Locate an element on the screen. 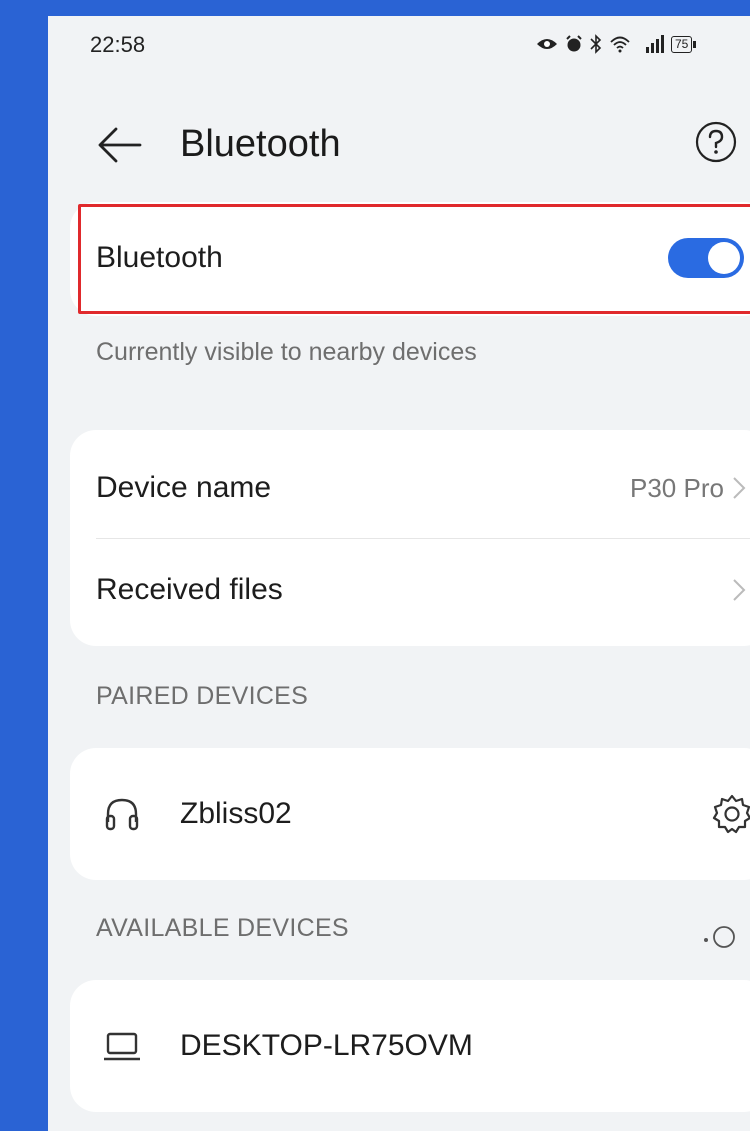 The height and width of the screenshot is (1131, 750). battery-icon: 75 is located at coordinates (684, 44).